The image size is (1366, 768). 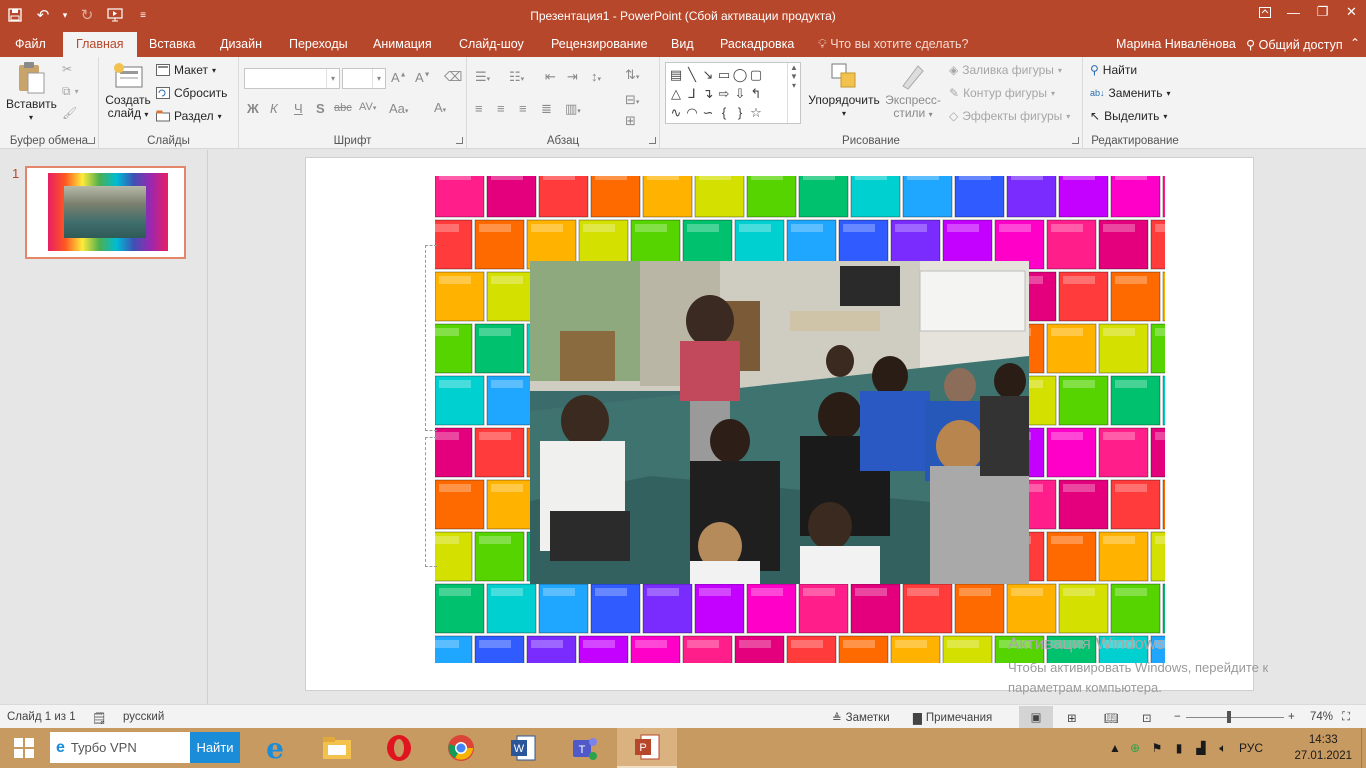 What do you see at coordinates (491, 44) in the screenshot?
I see `tab-slideshow: Слайд-шоу` at bounding box center [491, 44].